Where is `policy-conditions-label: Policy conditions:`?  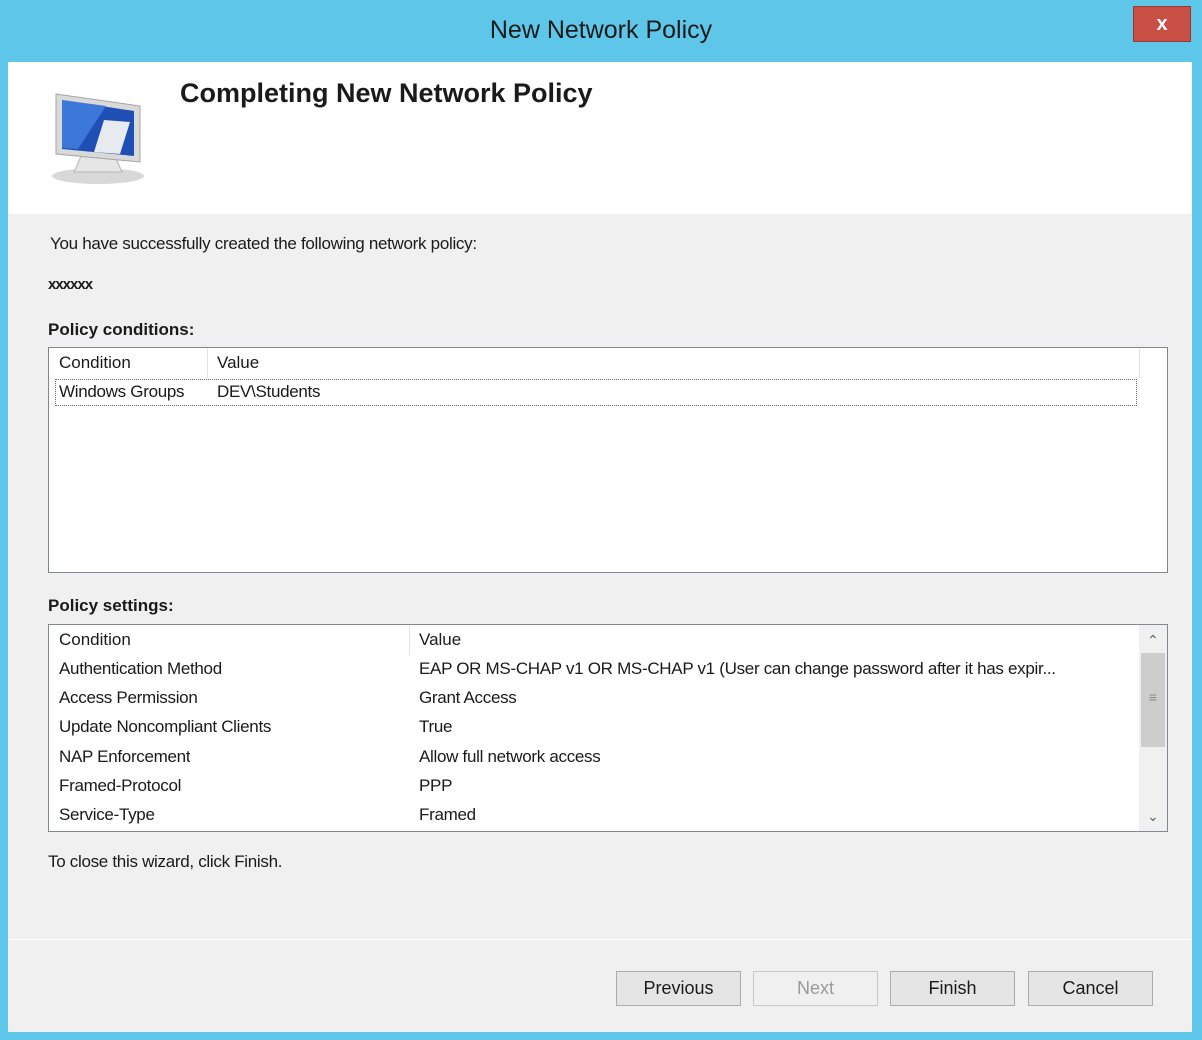 policy-conditions-label: Policy conditions: is located at coordinates (121, 329).